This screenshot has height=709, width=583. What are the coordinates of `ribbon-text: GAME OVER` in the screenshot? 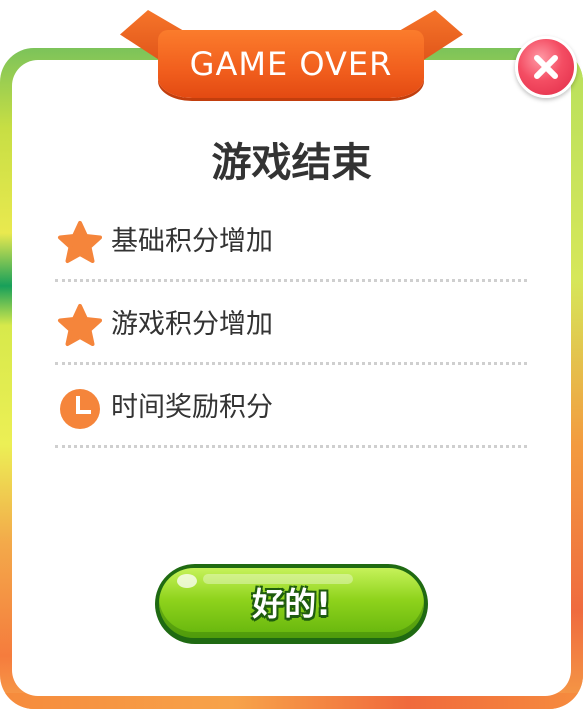 It's located at (291, 64).